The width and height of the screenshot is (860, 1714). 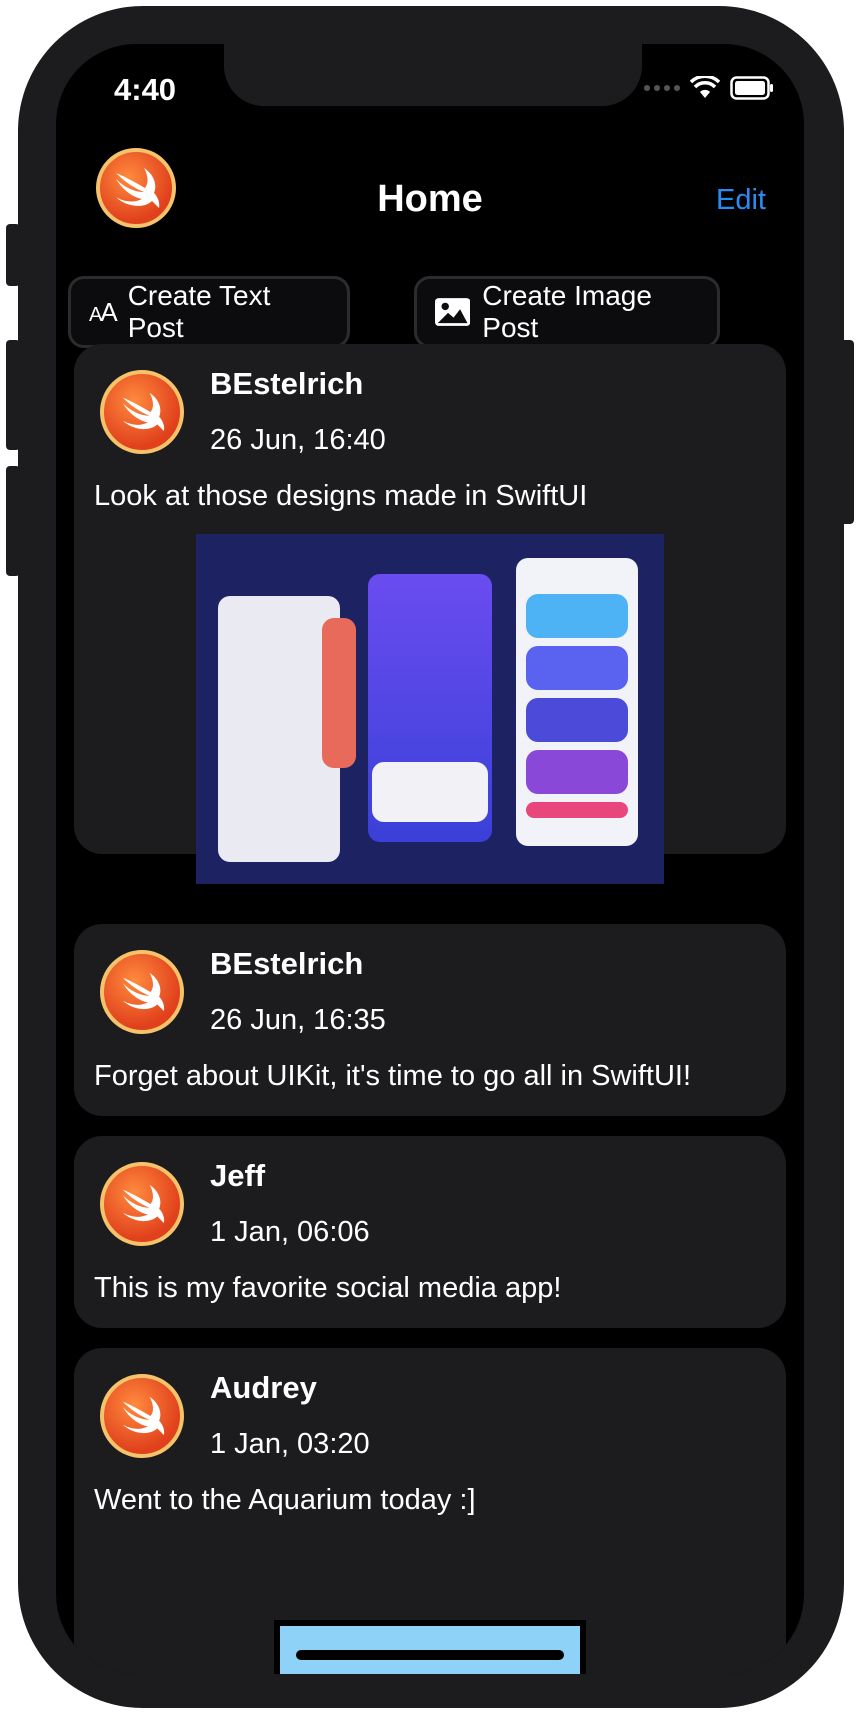 What do you see at coordinates (430, 199) in the screenshot?
I see `page-title: Home` at bounding box center [430, 199].